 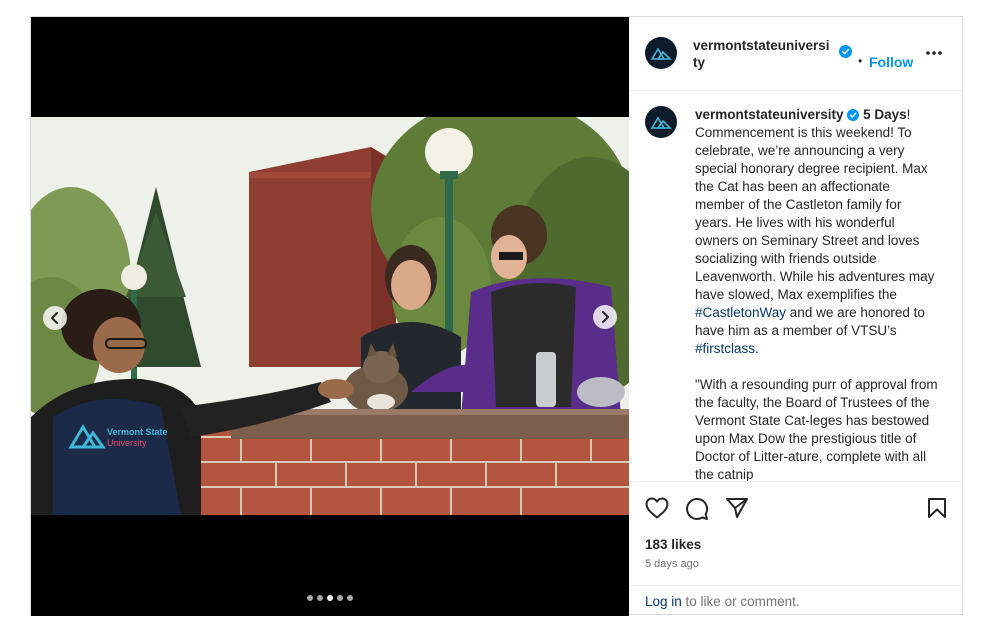 What do you see at coordinates (740, 312) in the screenshot?
I see `hashtag-link: #CastletonWay` at bounding box center [740, 312].